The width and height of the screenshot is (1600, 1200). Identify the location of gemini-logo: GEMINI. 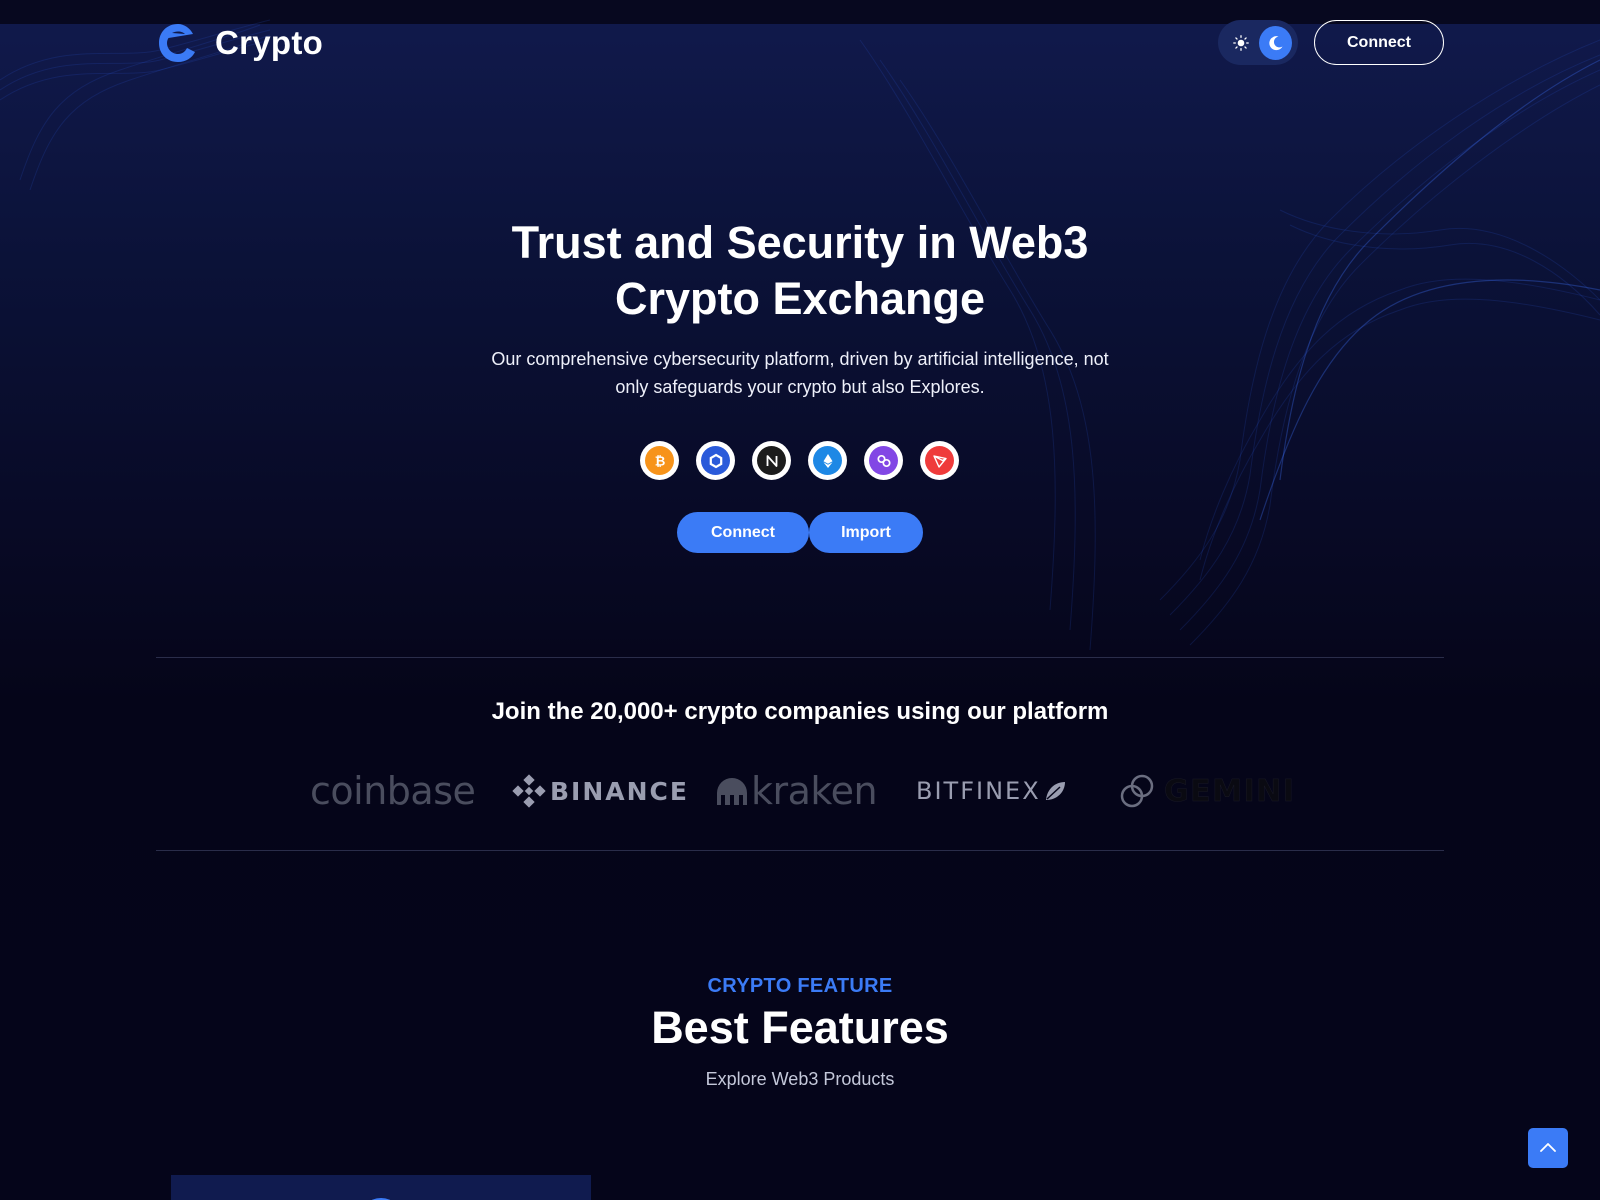
(1206, 791).